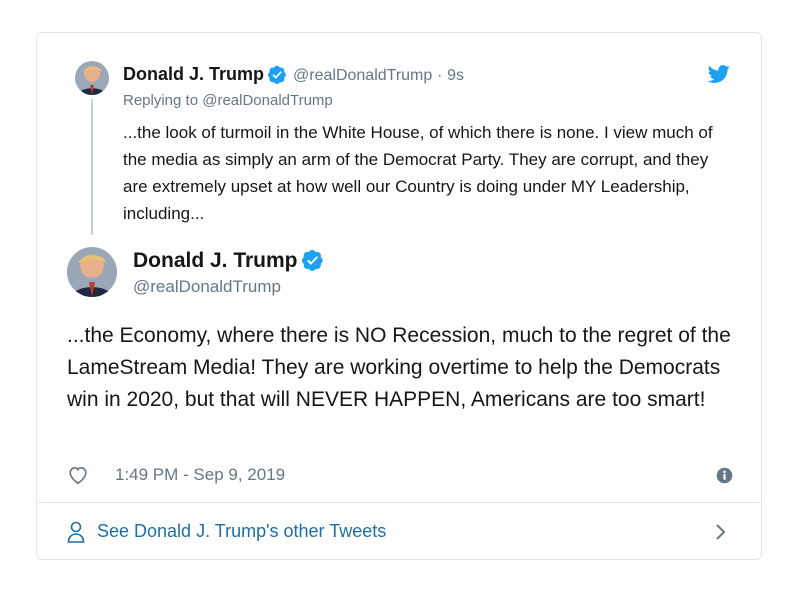  Describe the element at coordinates (215, 260) in the screenshot. I see `tweet-author-name: Donald J. Trump` at that location.